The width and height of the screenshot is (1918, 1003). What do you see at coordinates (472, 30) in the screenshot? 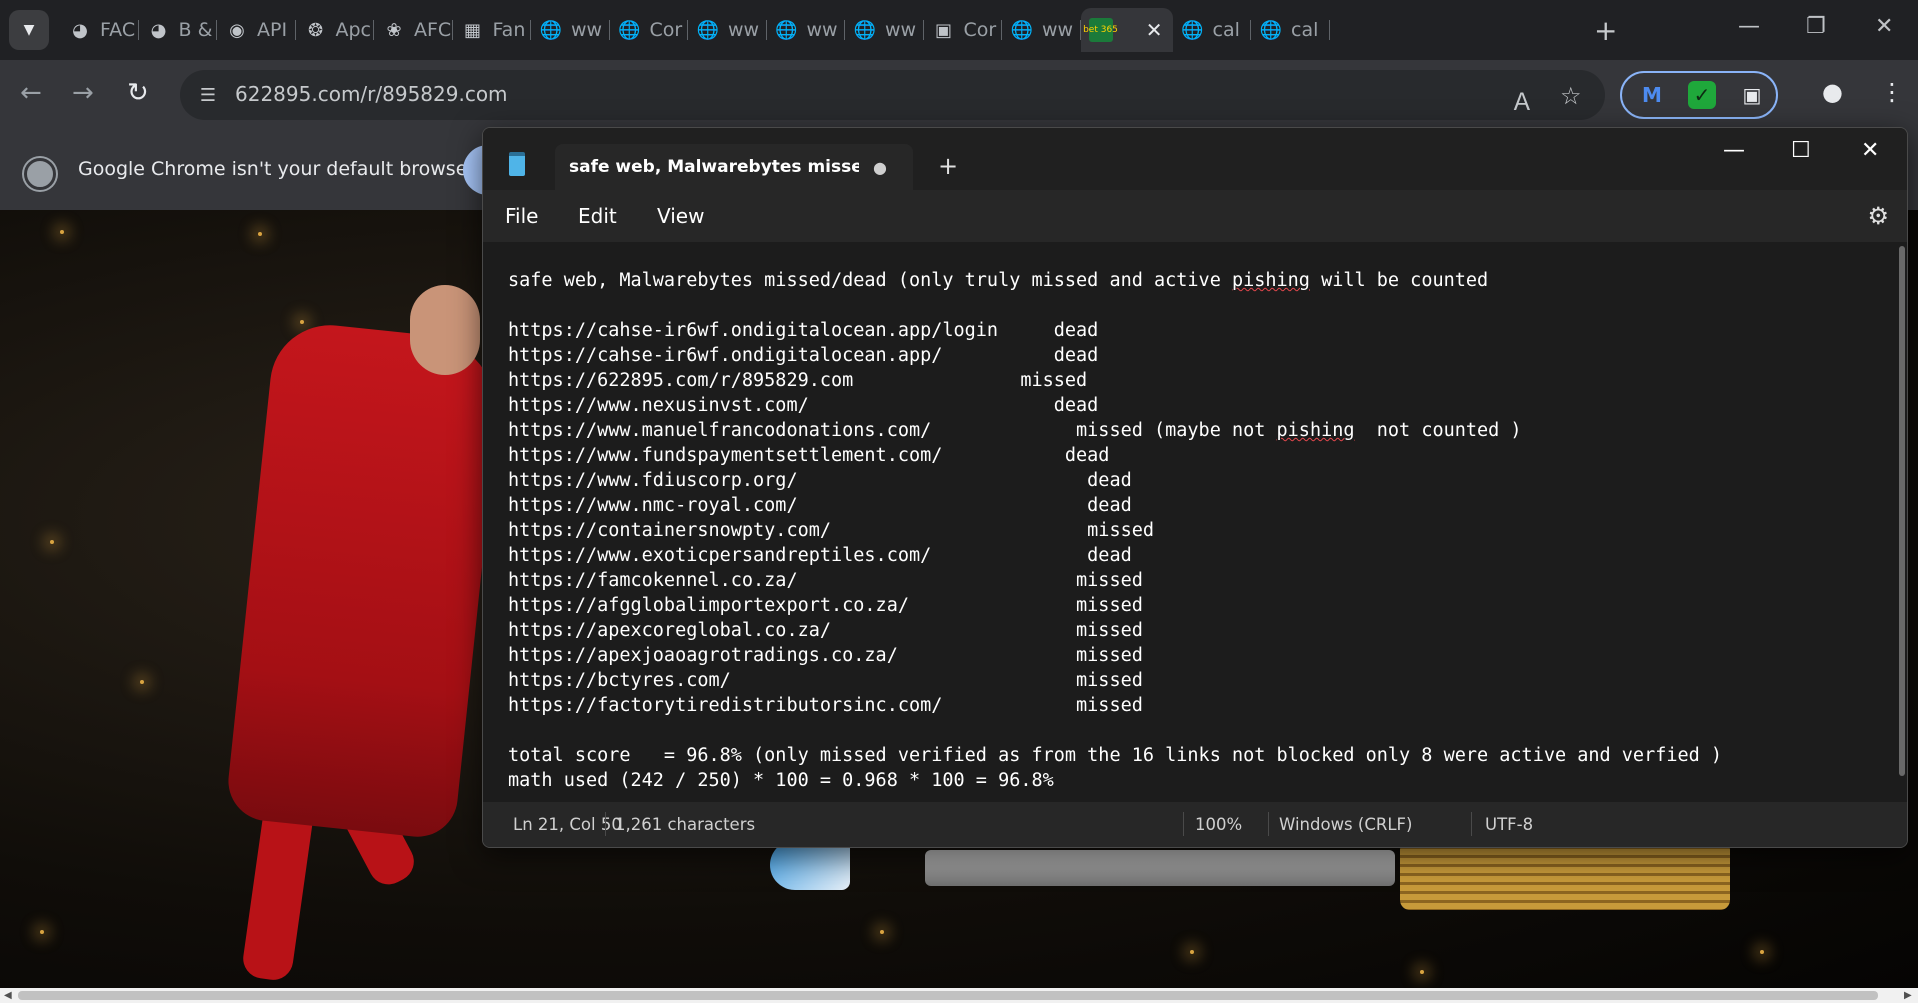
I see `fan-logo-icon: ▦` at bounding box center [472, 30].